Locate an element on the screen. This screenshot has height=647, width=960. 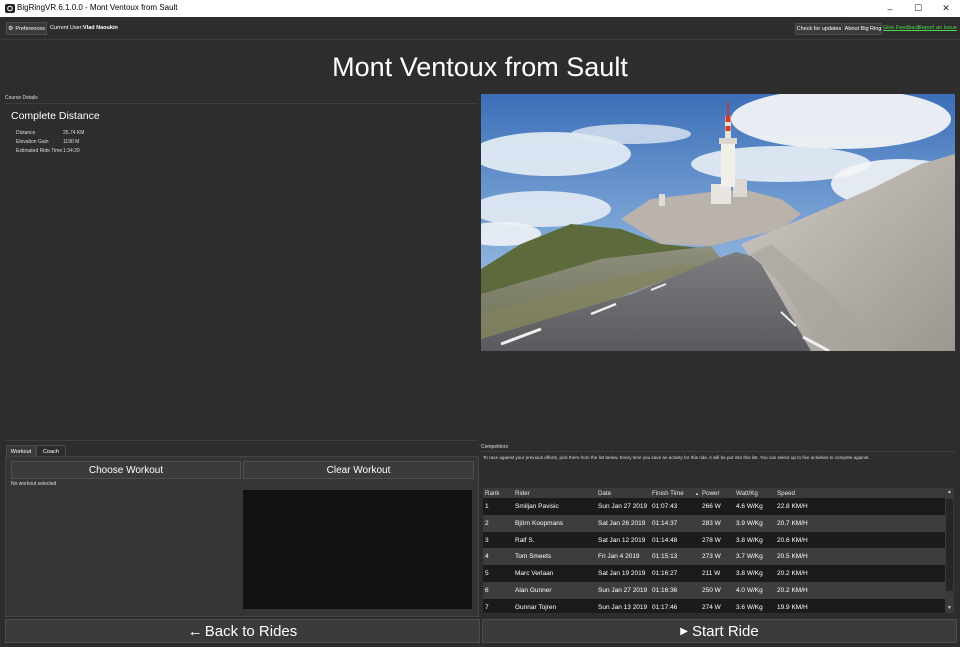
cell-speed: 20.6 KM/H is located at coordinates (792, 540).